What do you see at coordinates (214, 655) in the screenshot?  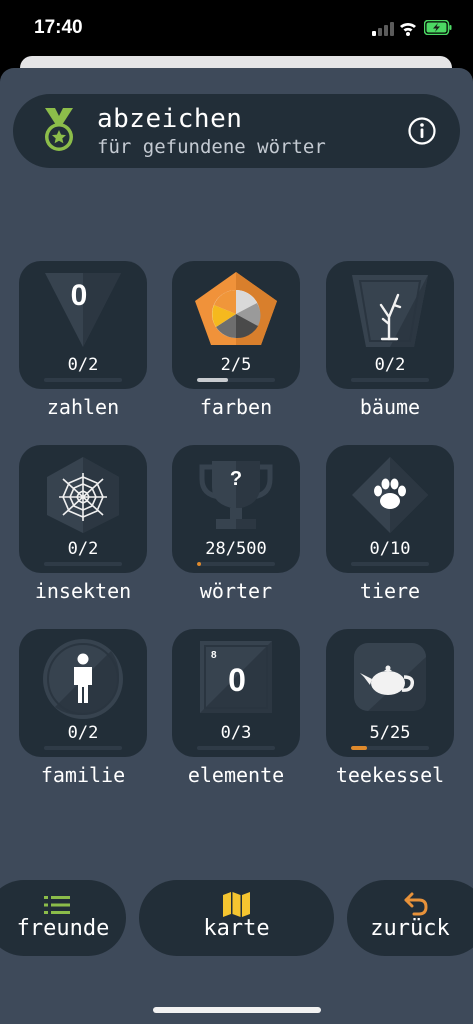 I see `badge-elemente-atomic-number: 8` at bounding box center [214, 655].